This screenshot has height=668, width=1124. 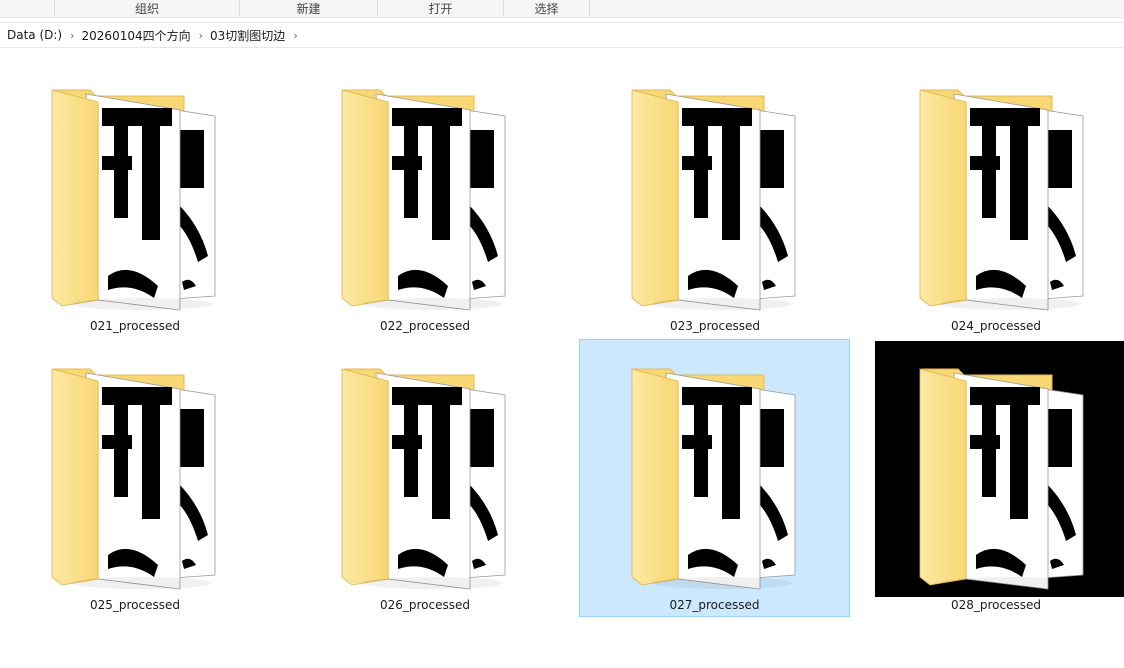 I want to click on folder-name: 027_processed, so click(x=714, y=605).